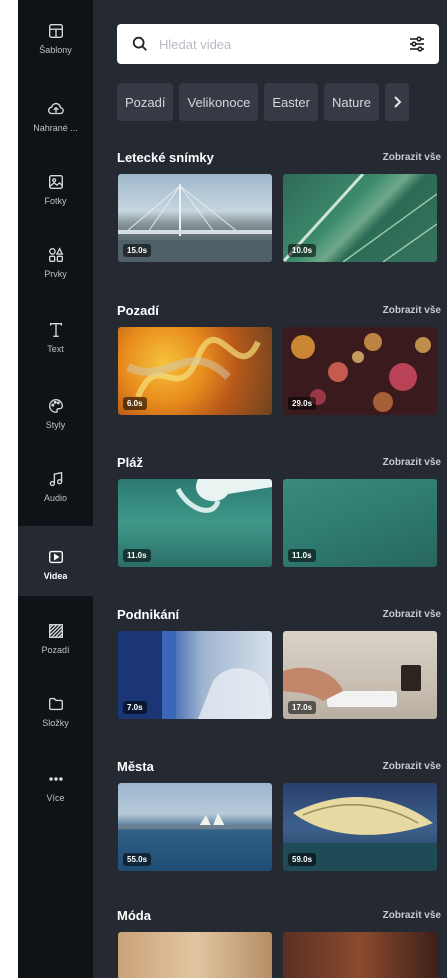 This screenshot has width=447, height=978. Describe the element at coordinates (55, 330) in the screenshot. I see `text-icon` at that location.